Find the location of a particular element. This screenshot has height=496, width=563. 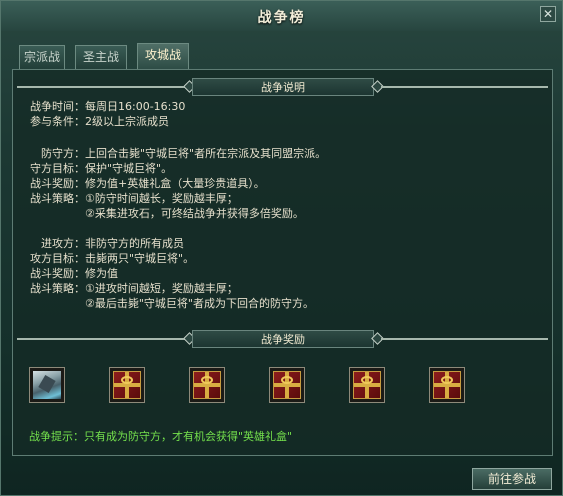

info-label: 战争时间： is located at coordinates (57, 106).